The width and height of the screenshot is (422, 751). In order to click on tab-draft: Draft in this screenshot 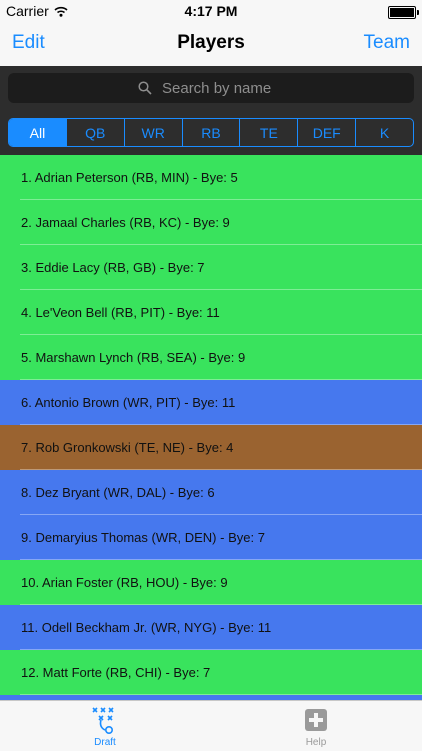, I will do `click(105, 726)`.